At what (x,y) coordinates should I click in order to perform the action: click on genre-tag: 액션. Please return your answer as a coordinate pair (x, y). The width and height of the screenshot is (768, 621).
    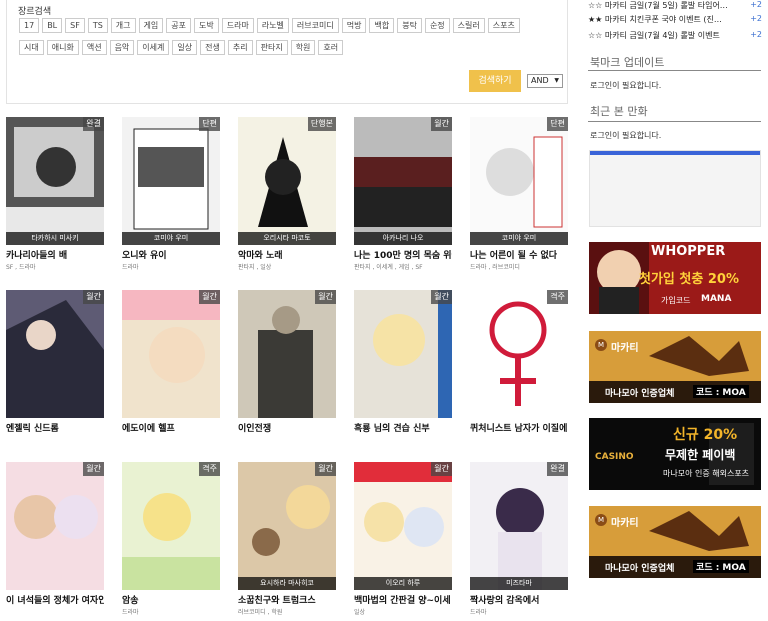
    Looking at the image, I should click on (94, 47).